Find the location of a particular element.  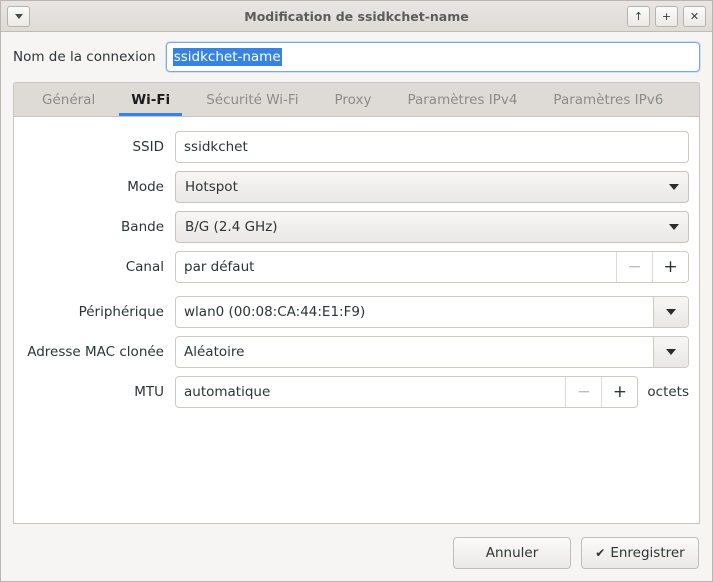

band-dropdown: B/G (2.4 GHz) is located at coordinates (432, 227).